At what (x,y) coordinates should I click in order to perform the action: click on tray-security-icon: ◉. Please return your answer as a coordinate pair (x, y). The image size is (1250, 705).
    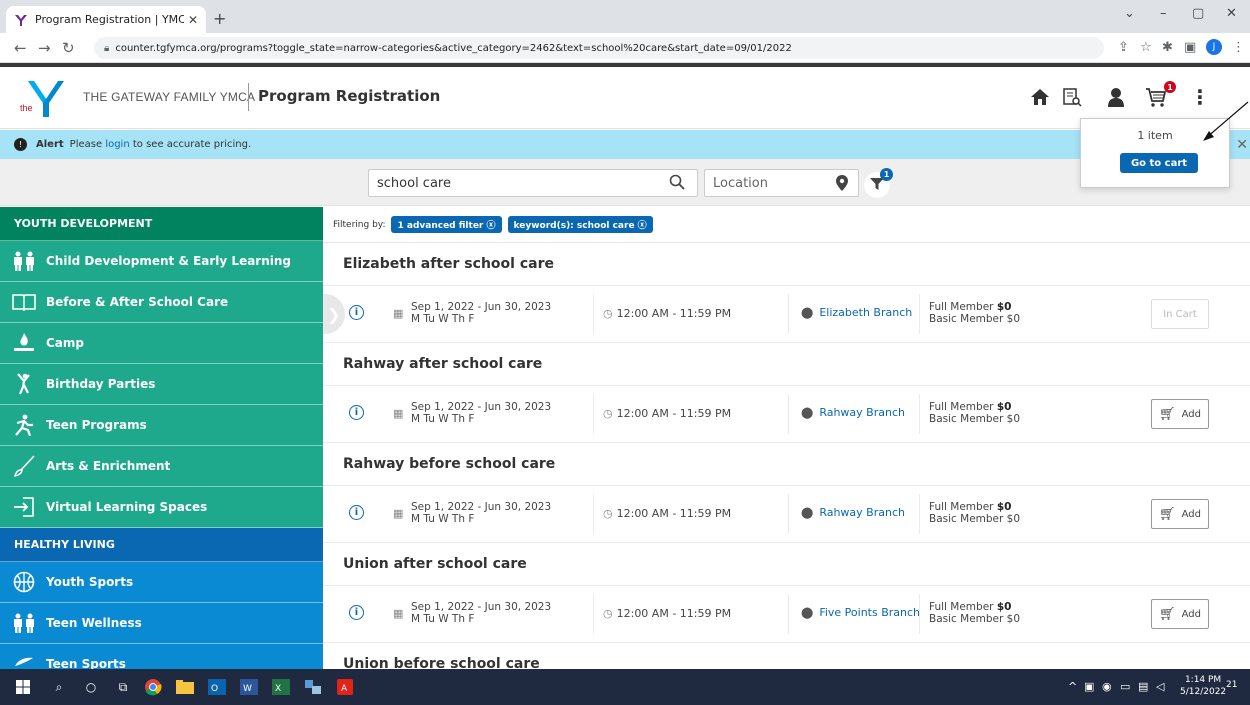
    Looking at the image, I should click on (1107, 686).